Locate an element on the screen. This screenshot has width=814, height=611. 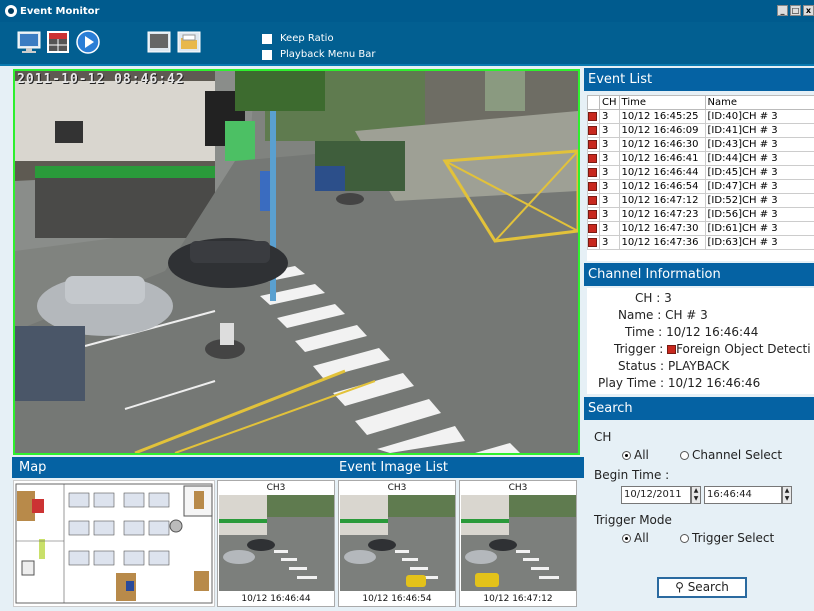
event-image-3: CH3 10/12 16:47:12 is located at coordinates (518, 543).